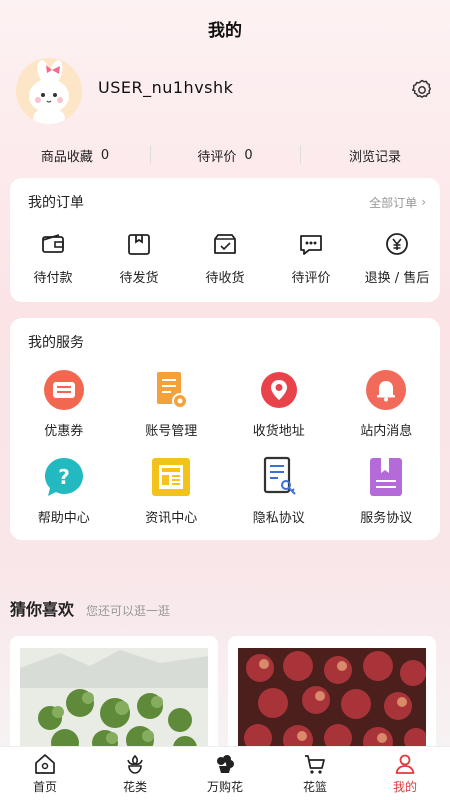  I want to click on order-item-pending-review: 待评价, so click(311, 258).